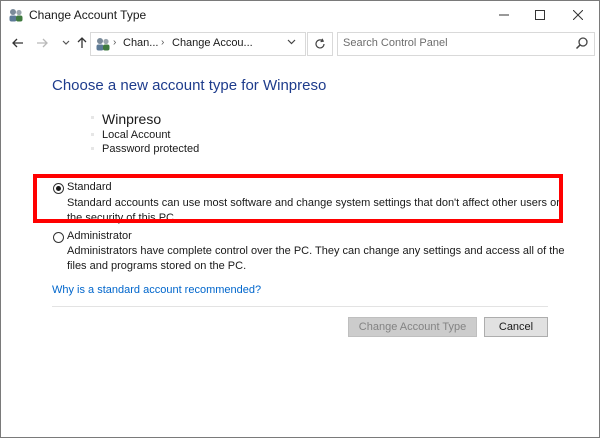  Describe the element at coordinates (156, 290) in the screenshot. I see `standard-account-help-link: Why is a standard account recommended?` at that location.